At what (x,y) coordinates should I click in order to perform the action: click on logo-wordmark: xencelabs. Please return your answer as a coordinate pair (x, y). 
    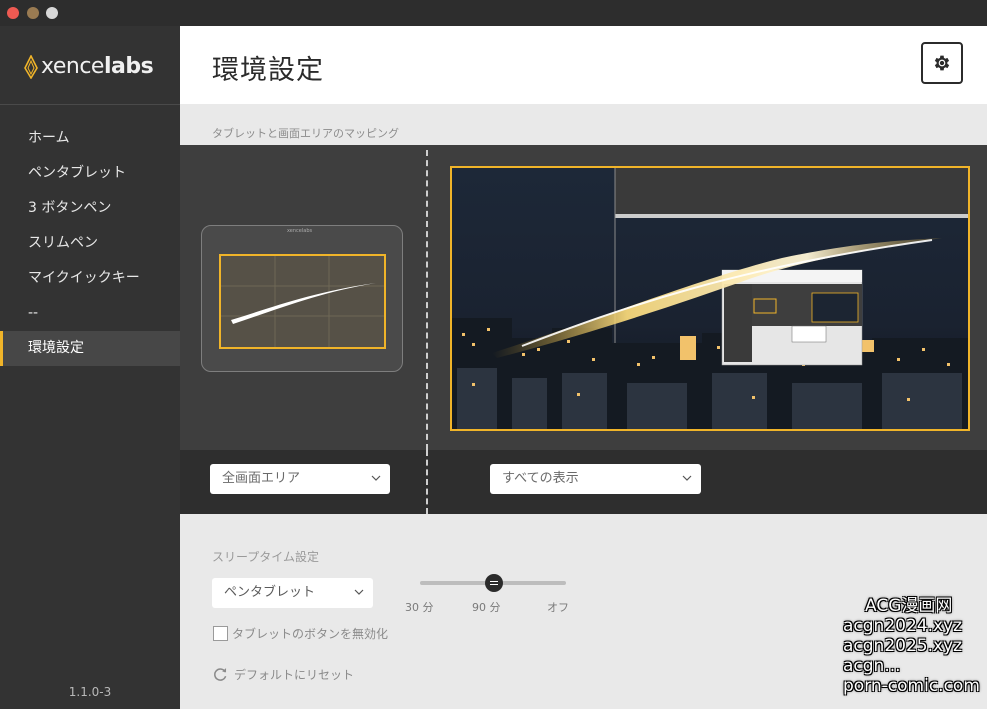
    Looking at the image, I should click on (97, 66).